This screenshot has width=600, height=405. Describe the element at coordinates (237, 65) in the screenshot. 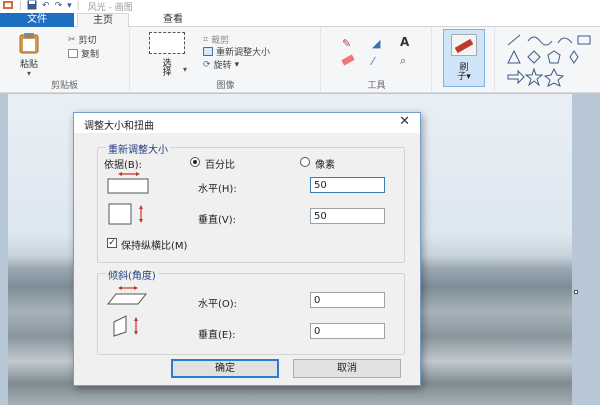

I see `rotate-dropdown-arrow: ▾` at that location.